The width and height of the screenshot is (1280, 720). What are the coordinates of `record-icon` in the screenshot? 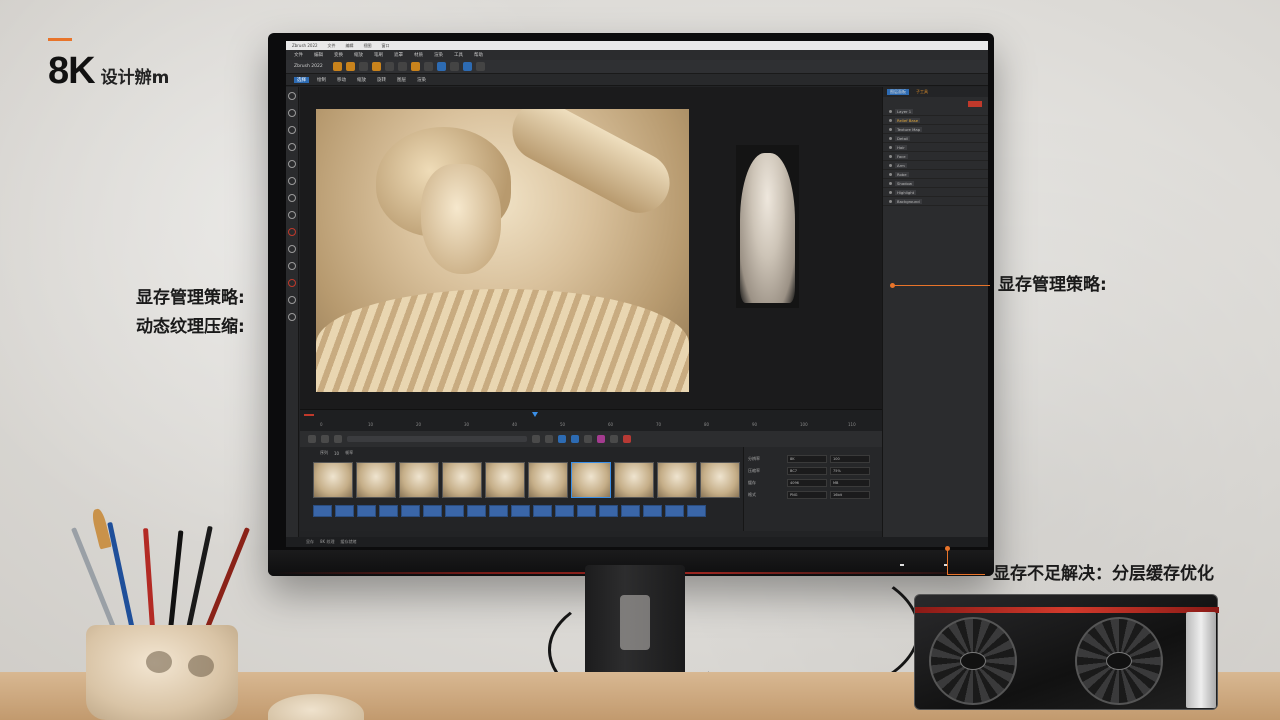 It's located at (601, 439).